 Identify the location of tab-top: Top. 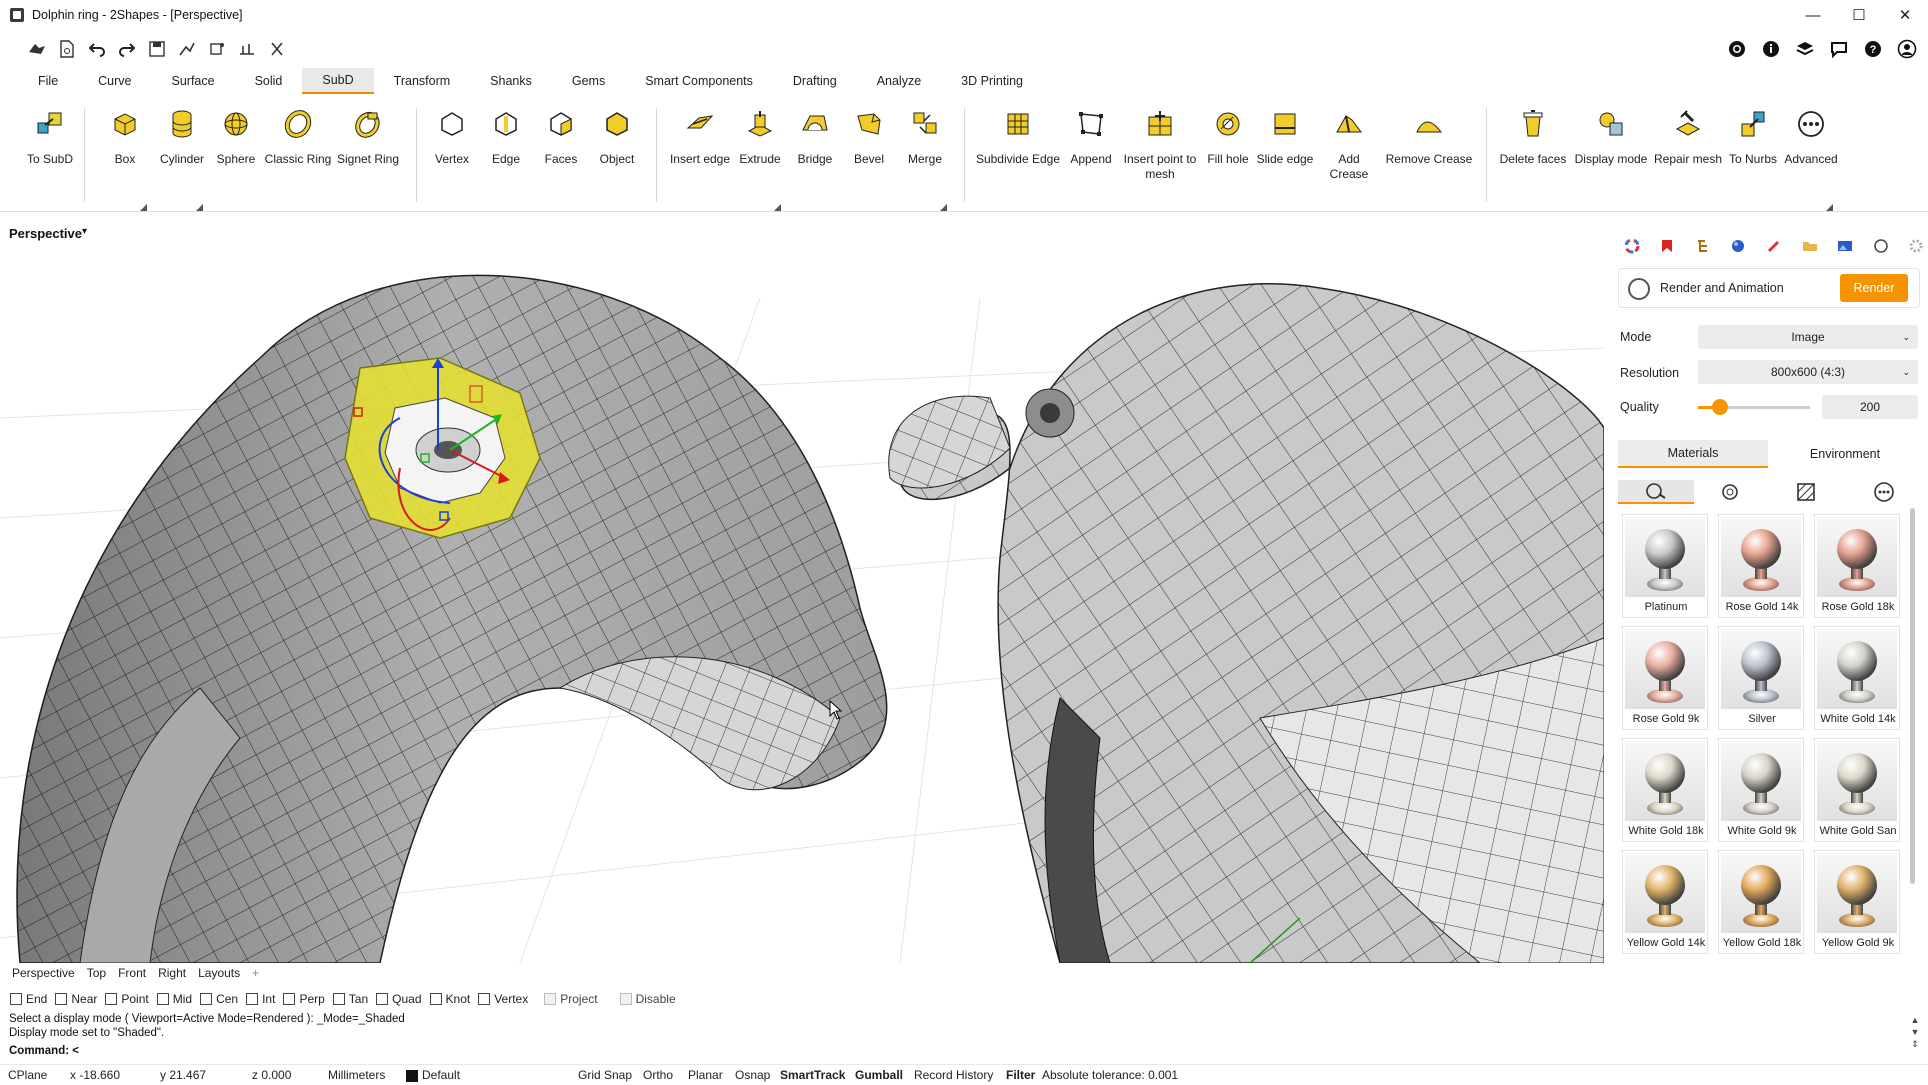
(96, 973).